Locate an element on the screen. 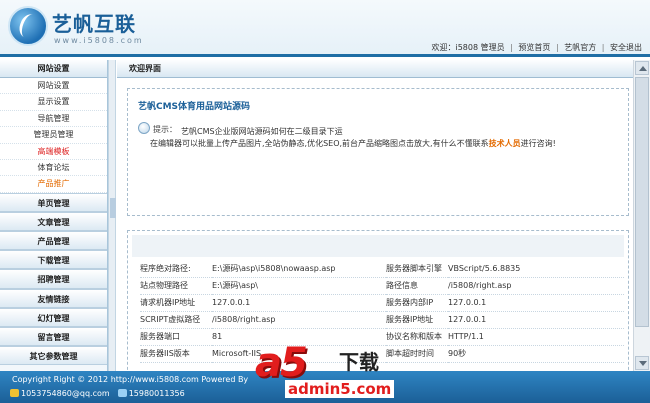 The image size is (650, 403). sidebar-item-display-settings: 显示设置 is located at coordinates (53, 102).